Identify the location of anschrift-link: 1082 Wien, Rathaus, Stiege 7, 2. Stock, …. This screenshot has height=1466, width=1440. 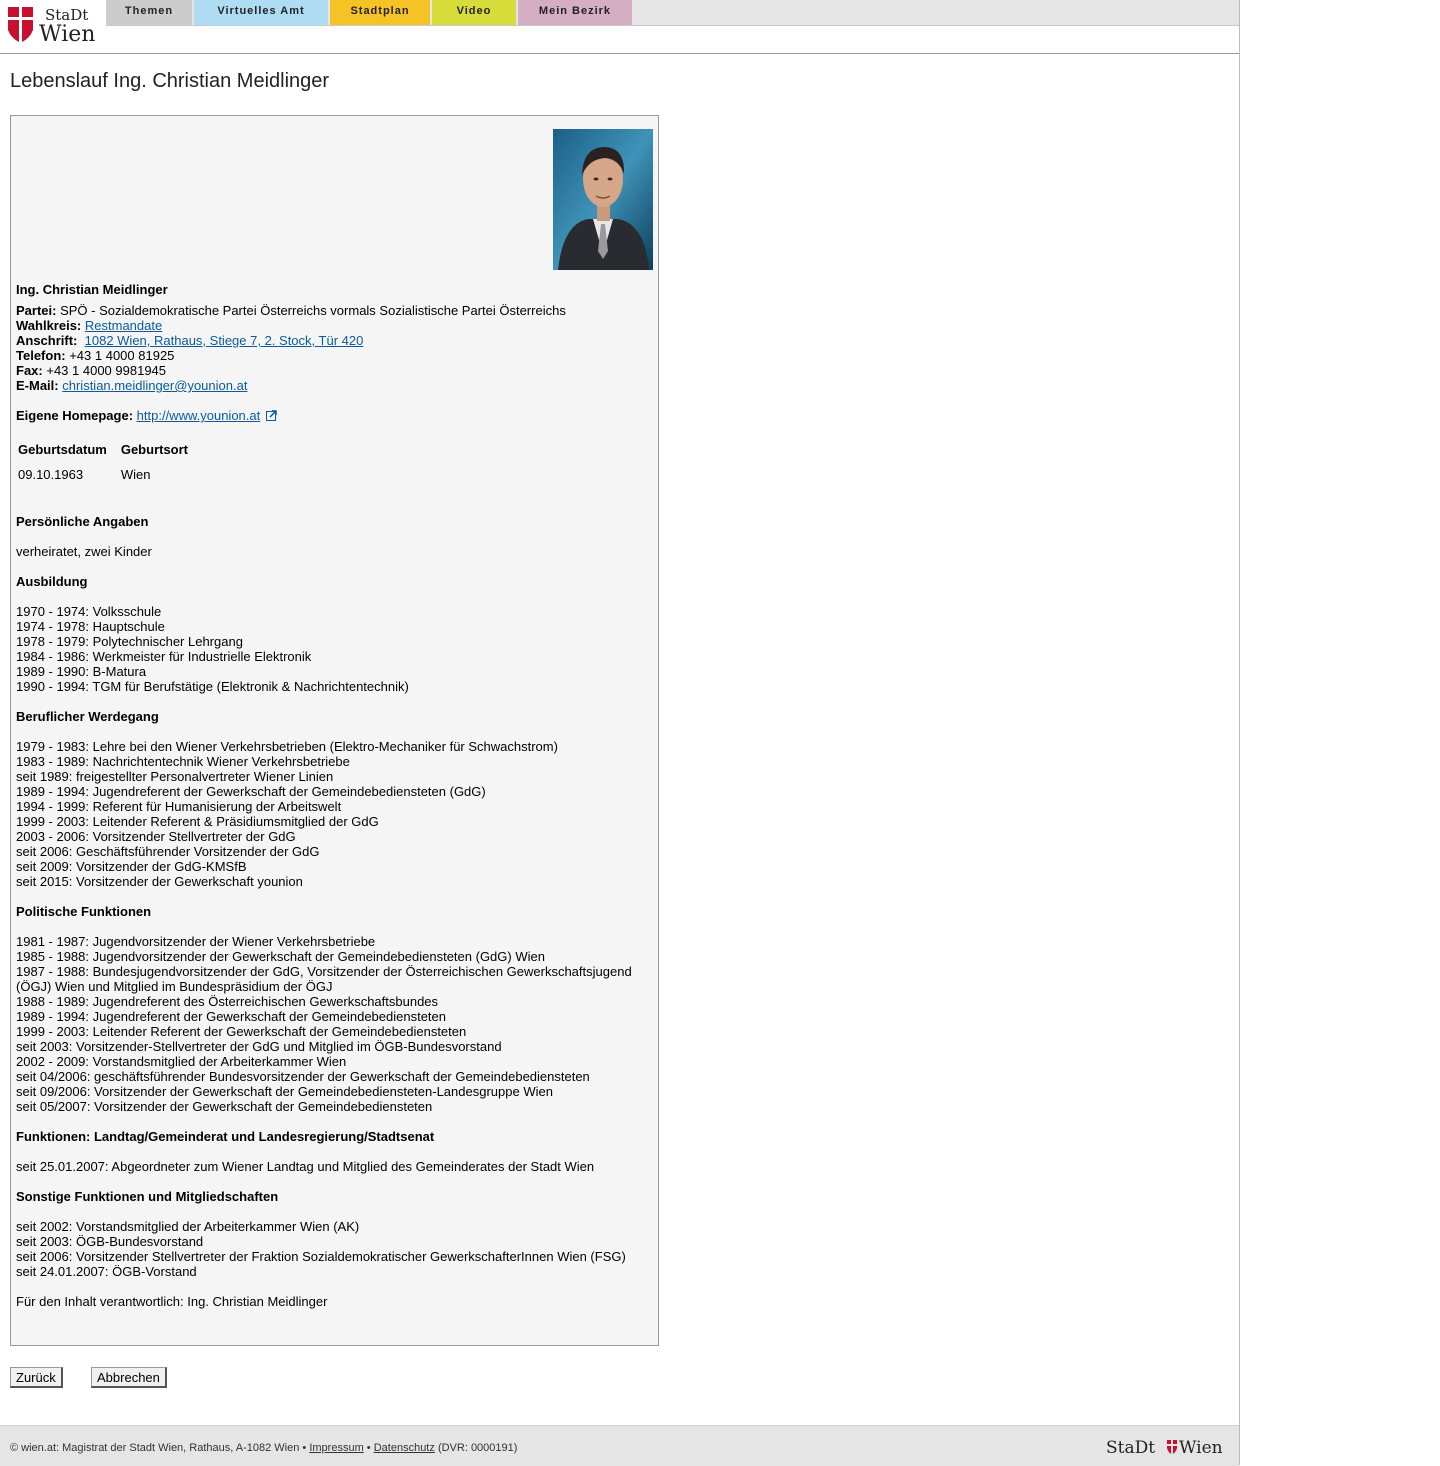
(224, 340).